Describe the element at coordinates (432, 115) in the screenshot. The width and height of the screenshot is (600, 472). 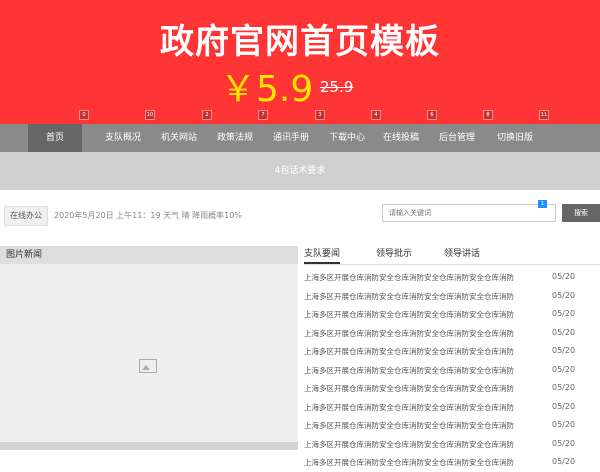
I see `nav-badge: 6` at that location.